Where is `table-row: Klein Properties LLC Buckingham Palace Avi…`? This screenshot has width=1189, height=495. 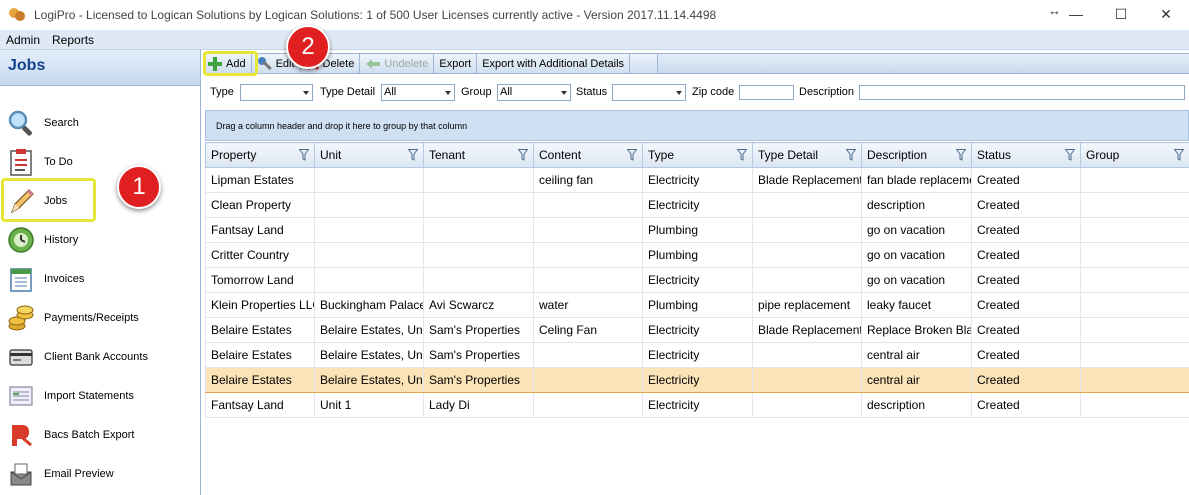 table-row: Klein Properties LLC Buckingham Palace Avi… is located at coordinates (697, 305).